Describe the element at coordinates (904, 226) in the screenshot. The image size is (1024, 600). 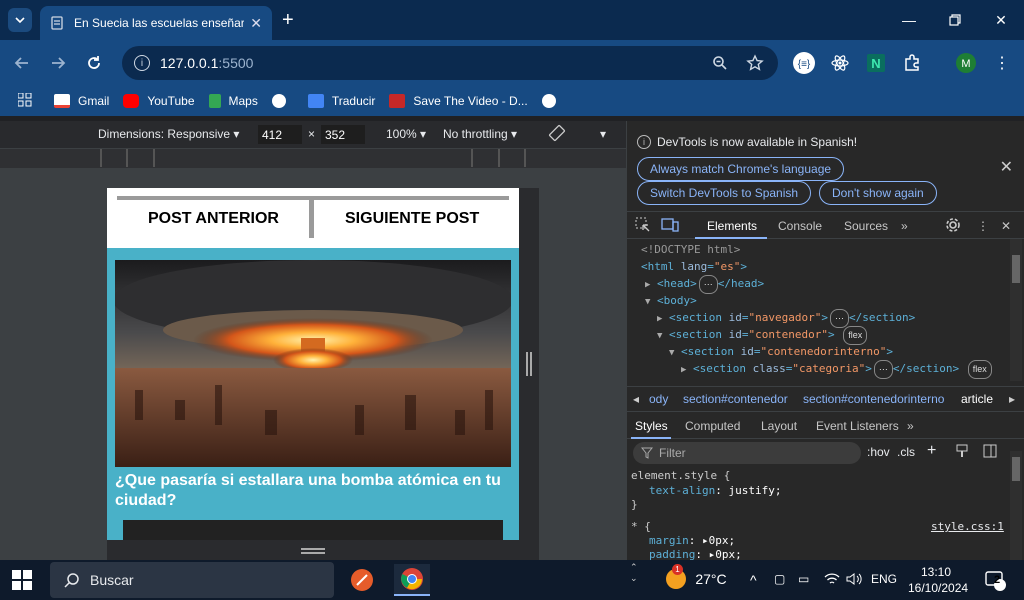
I see `more-tabs-icon: »` at that location.